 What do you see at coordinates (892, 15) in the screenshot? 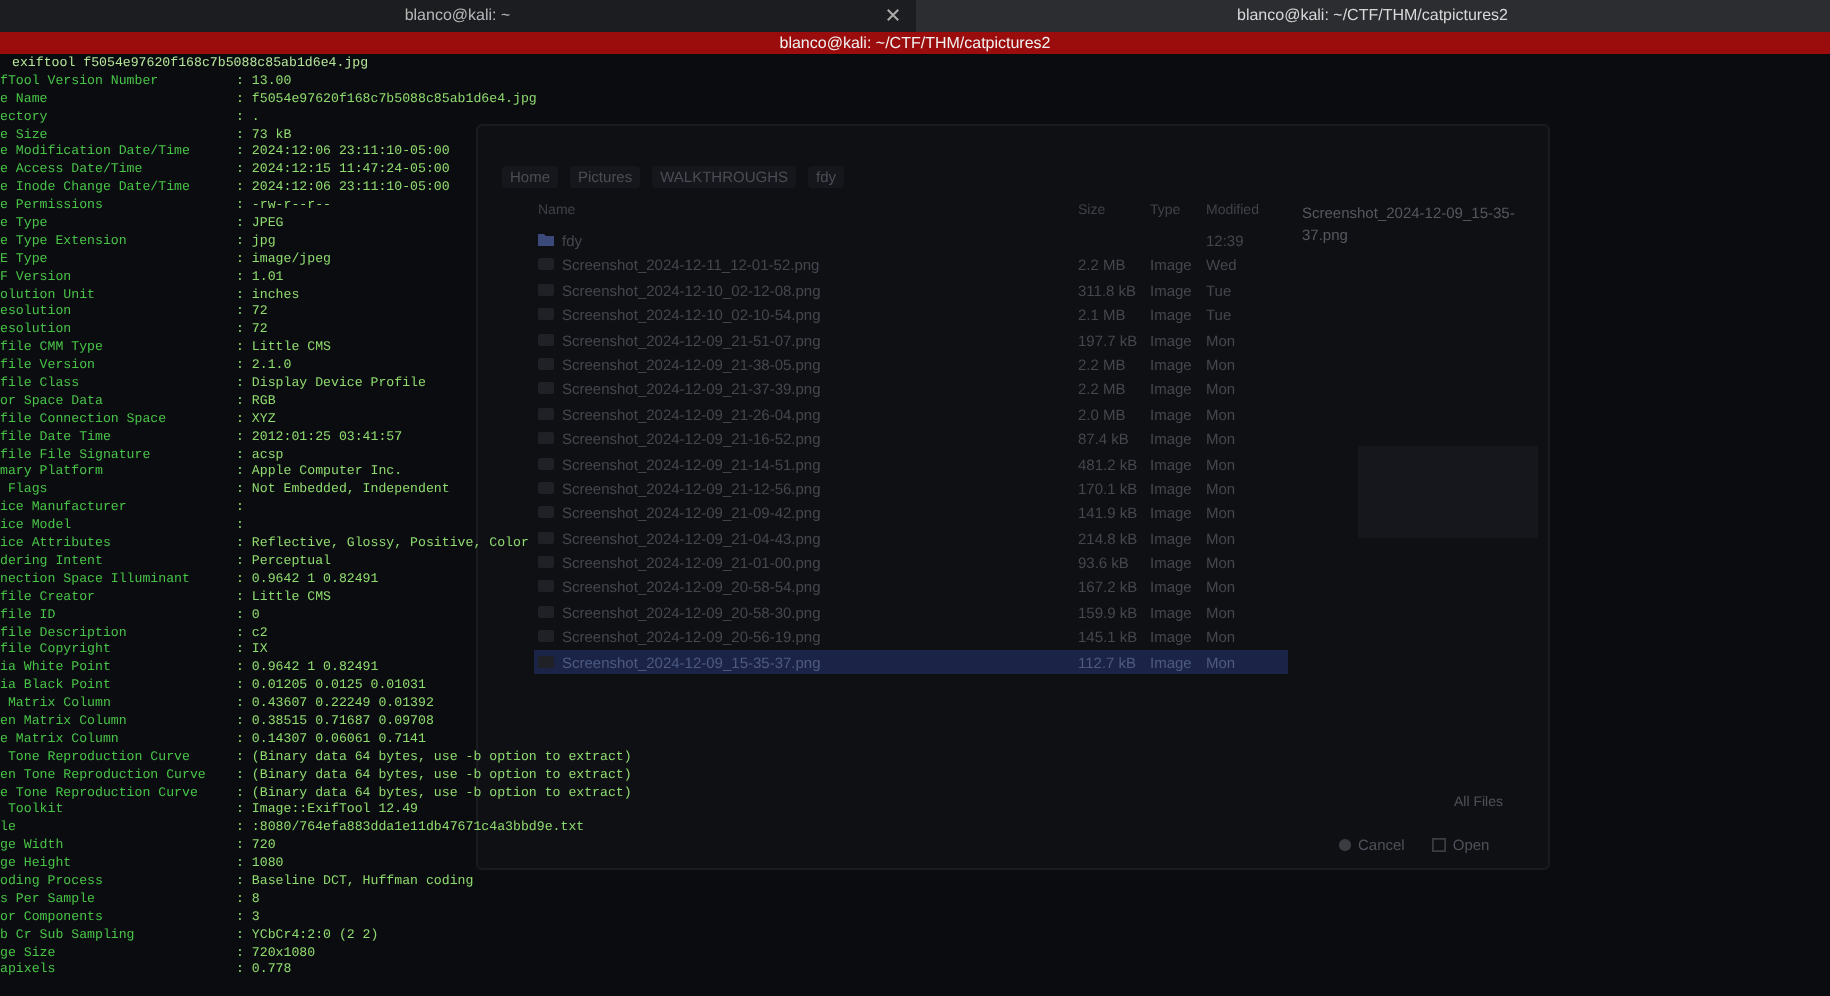
I see `close-icon` at bounding box center [892, 15].